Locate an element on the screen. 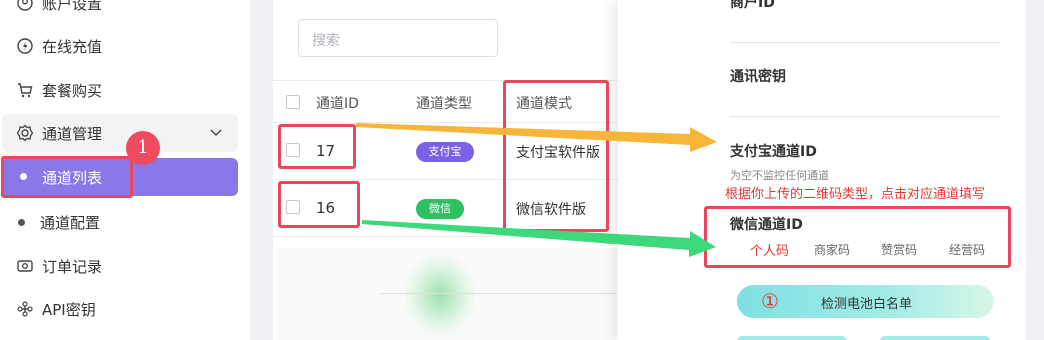 This screenshot has height=340, width=1044. annotation-arrows is located at coordinates (536, 190).